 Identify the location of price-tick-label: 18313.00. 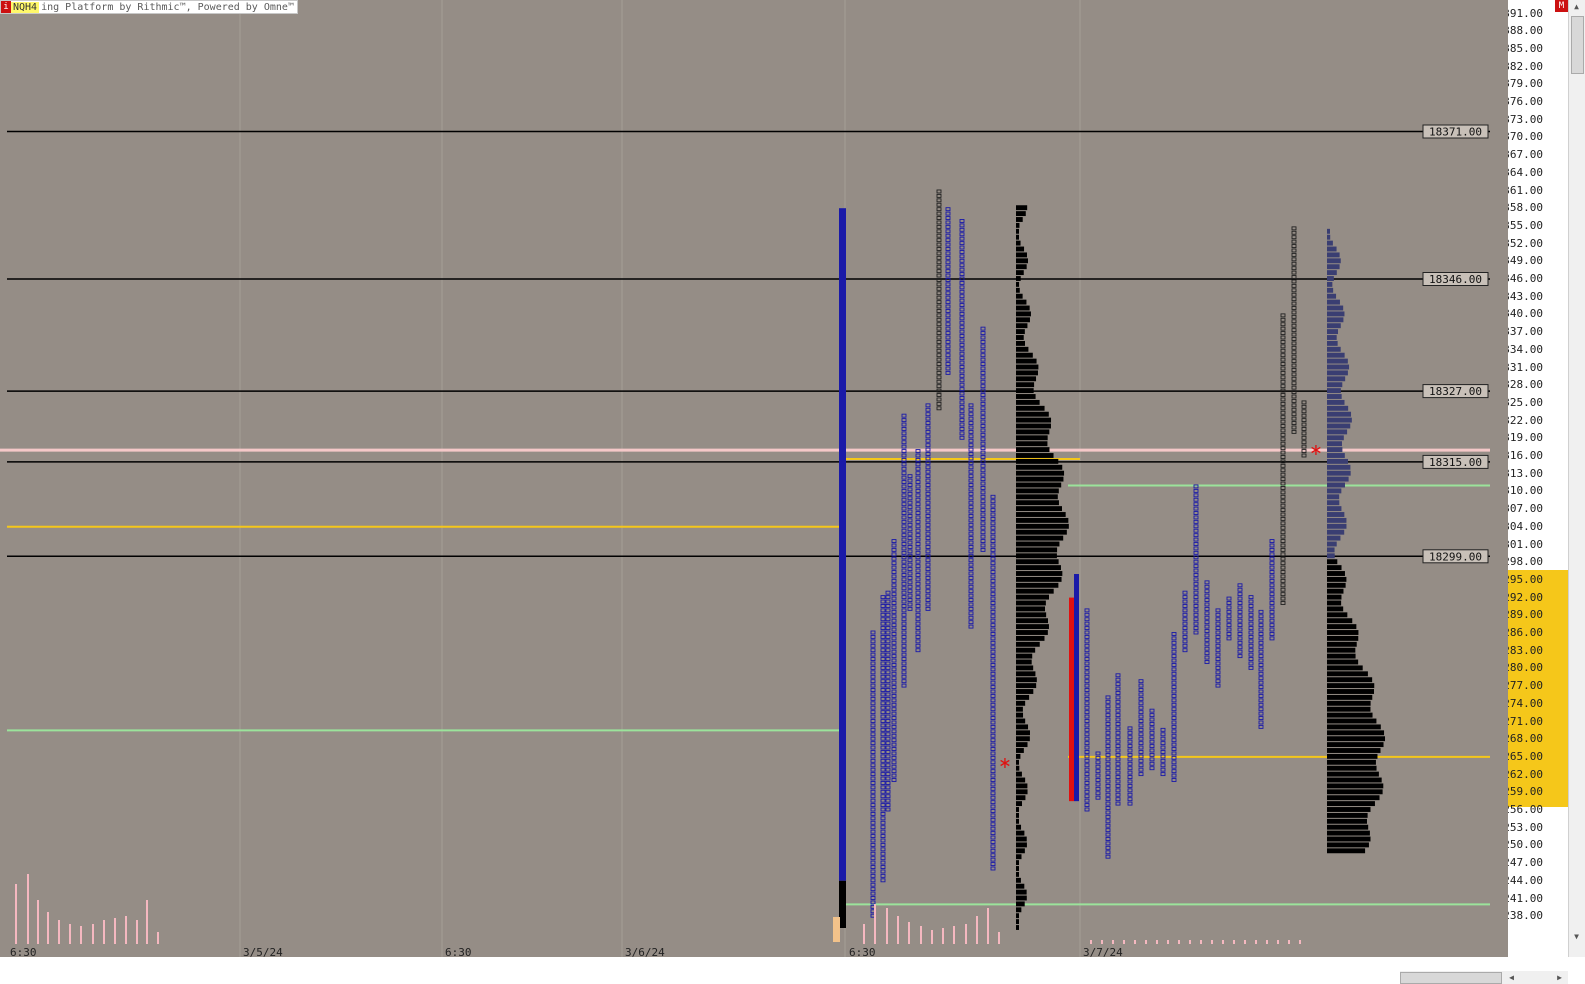
(1525, 473).